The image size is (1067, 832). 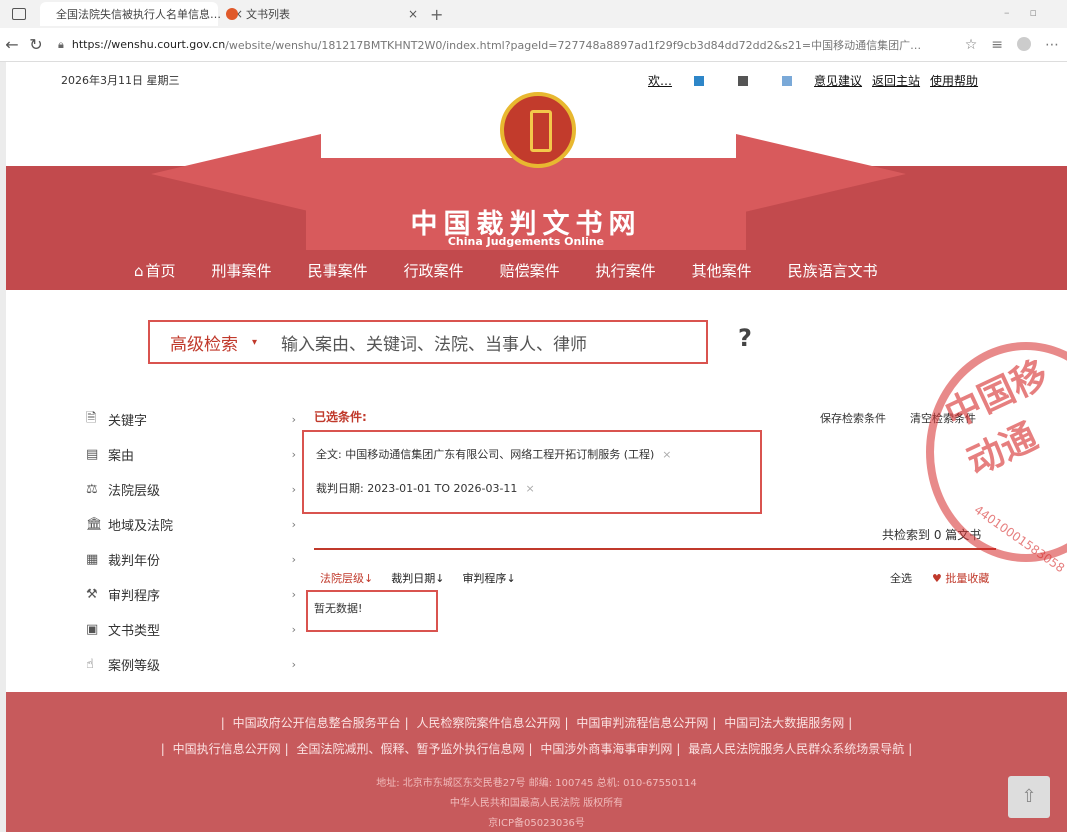 I want to click on footer-link: 中国司法大数据服务网, so click(x=784, y=723).